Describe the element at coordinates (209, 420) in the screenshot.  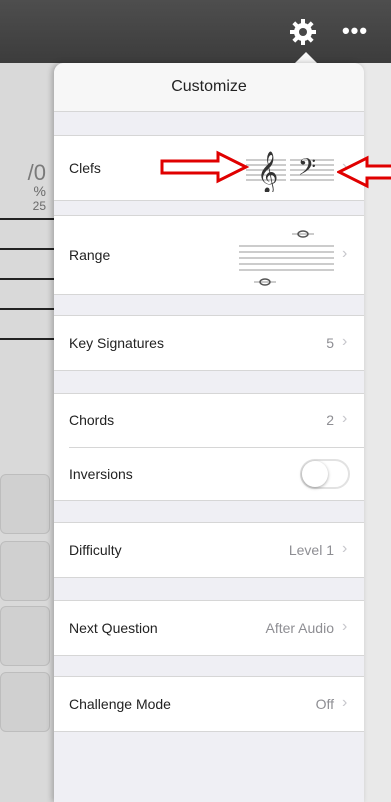
I see `row-chords: Chords 2 ›` at that location.